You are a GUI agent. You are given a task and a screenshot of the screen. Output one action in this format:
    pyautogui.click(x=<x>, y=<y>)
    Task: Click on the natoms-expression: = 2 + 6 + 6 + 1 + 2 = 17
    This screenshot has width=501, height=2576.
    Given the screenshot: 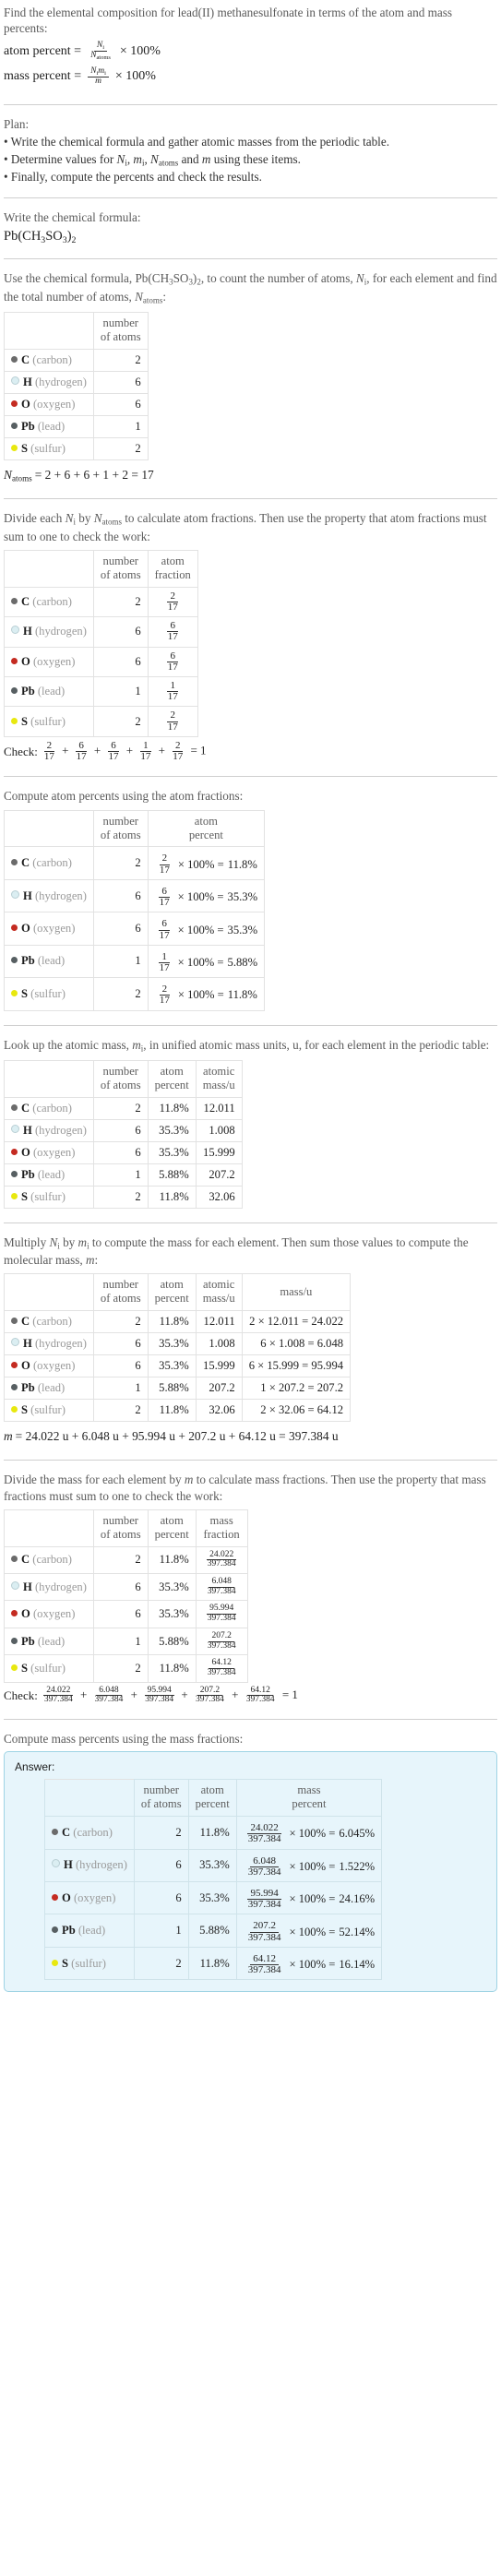 What is the action you would take?
    pyautogui.click(x=94, y=474)
    